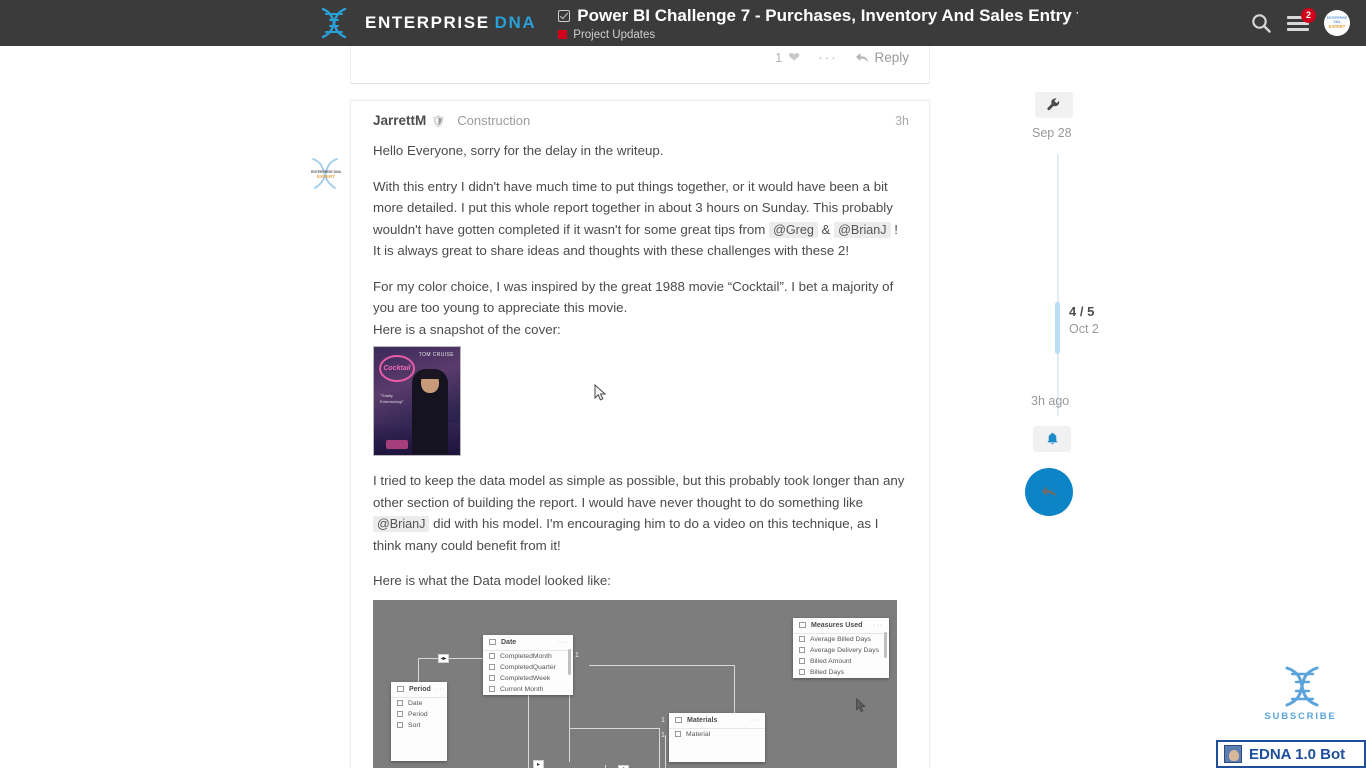  Describe the element at coordinates (902, 121) in the screenshot. I see `post-timestamp: 3h` at that location.